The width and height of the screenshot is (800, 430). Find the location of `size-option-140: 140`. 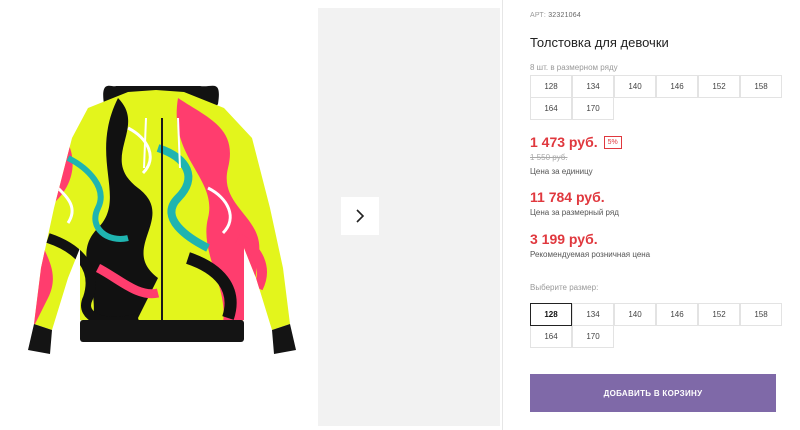

size-option-140: 140 is located at coordinates (635, 314).